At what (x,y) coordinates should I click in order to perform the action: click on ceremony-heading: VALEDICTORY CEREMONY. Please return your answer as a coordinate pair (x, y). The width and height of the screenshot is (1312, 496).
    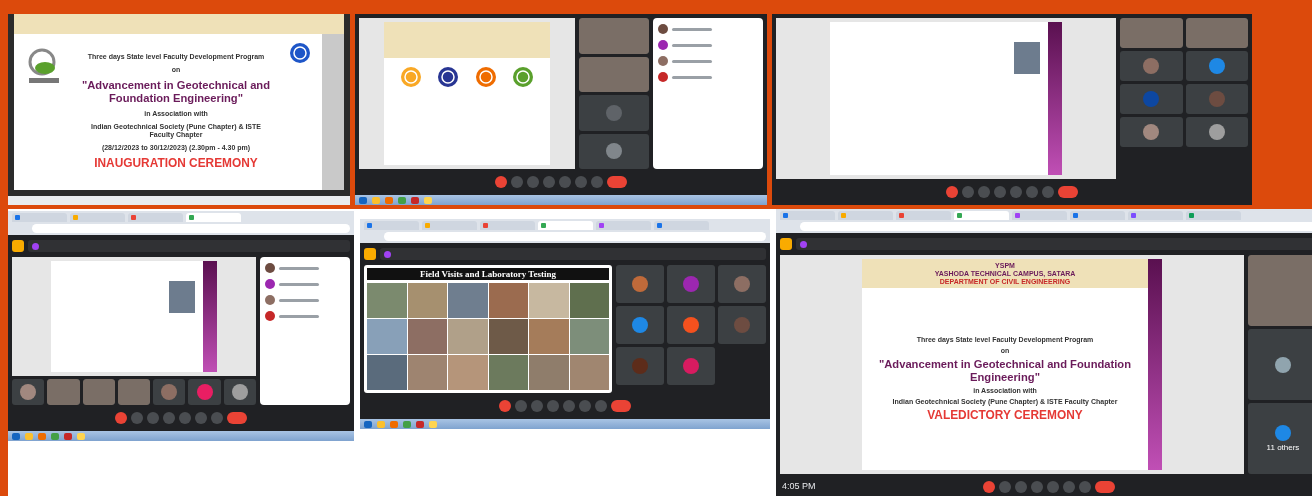
    Looking at the image, I should click on (1005, 415).